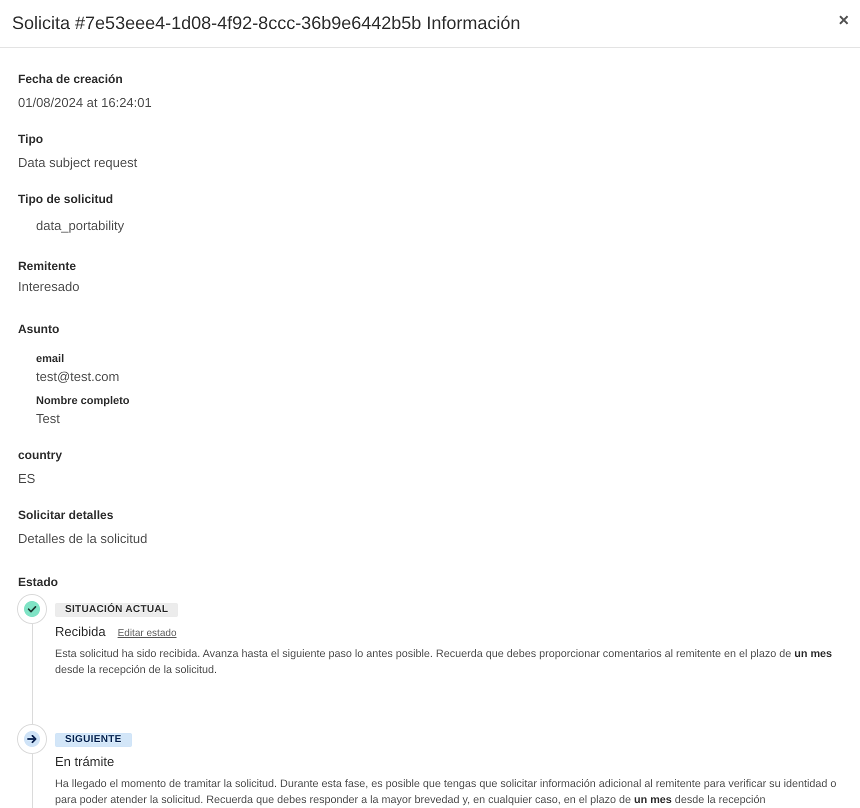  I want to click on close-button: ×, so click(843, 20).